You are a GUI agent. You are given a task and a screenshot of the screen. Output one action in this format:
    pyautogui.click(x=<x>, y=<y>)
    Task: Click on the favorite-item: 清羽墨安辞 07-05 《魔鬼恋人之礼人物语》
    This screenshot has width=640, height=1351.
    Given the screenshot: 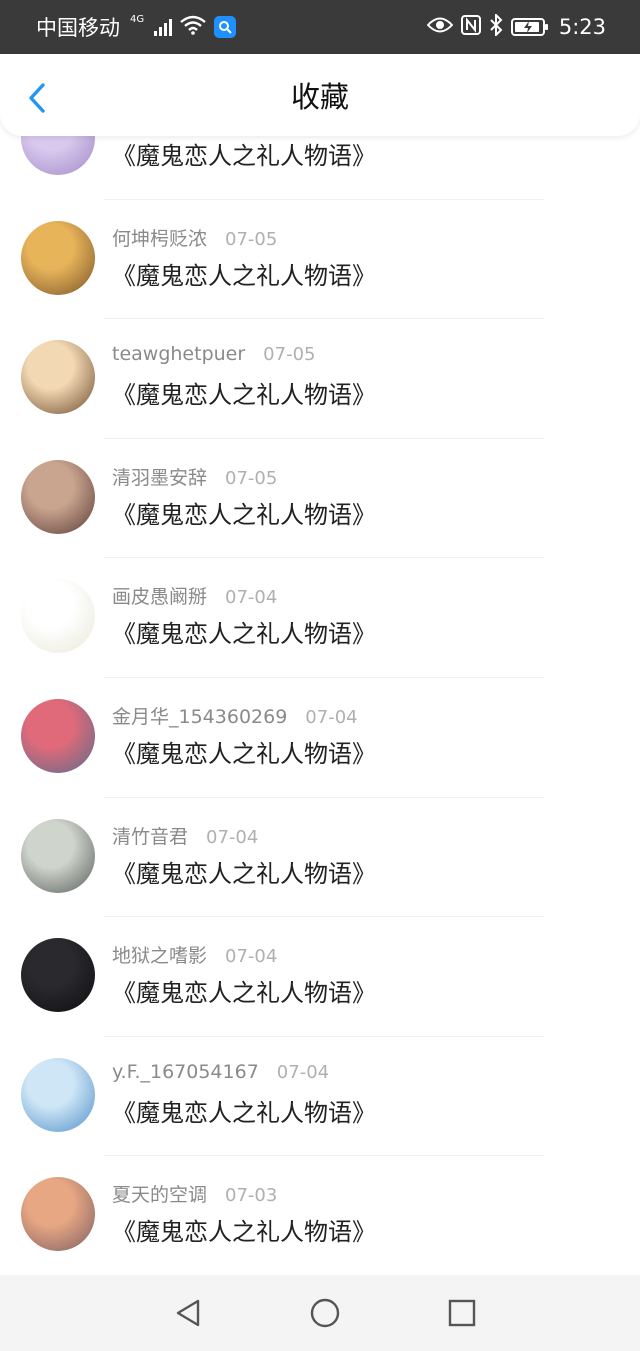 What is the action you would take?
    pyautogui.click(x=320, y=499)
    